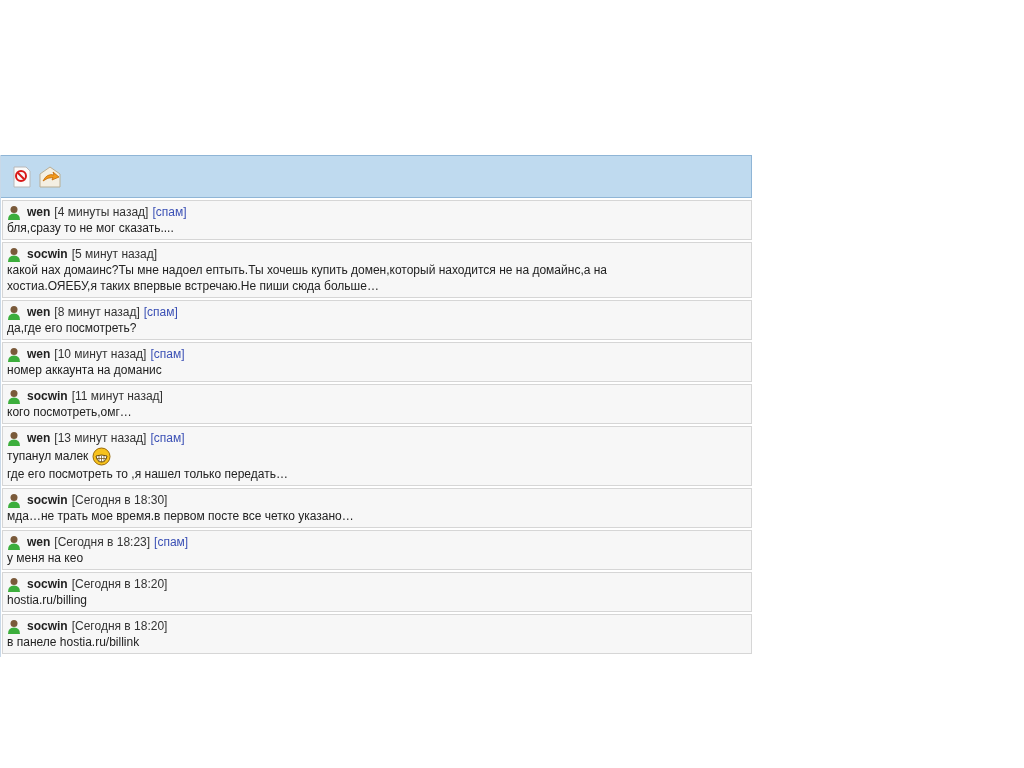 This screenshot has width=1024, height=768. I want to click on message-text: номер аккаунта на доманис, so click(84, 370).